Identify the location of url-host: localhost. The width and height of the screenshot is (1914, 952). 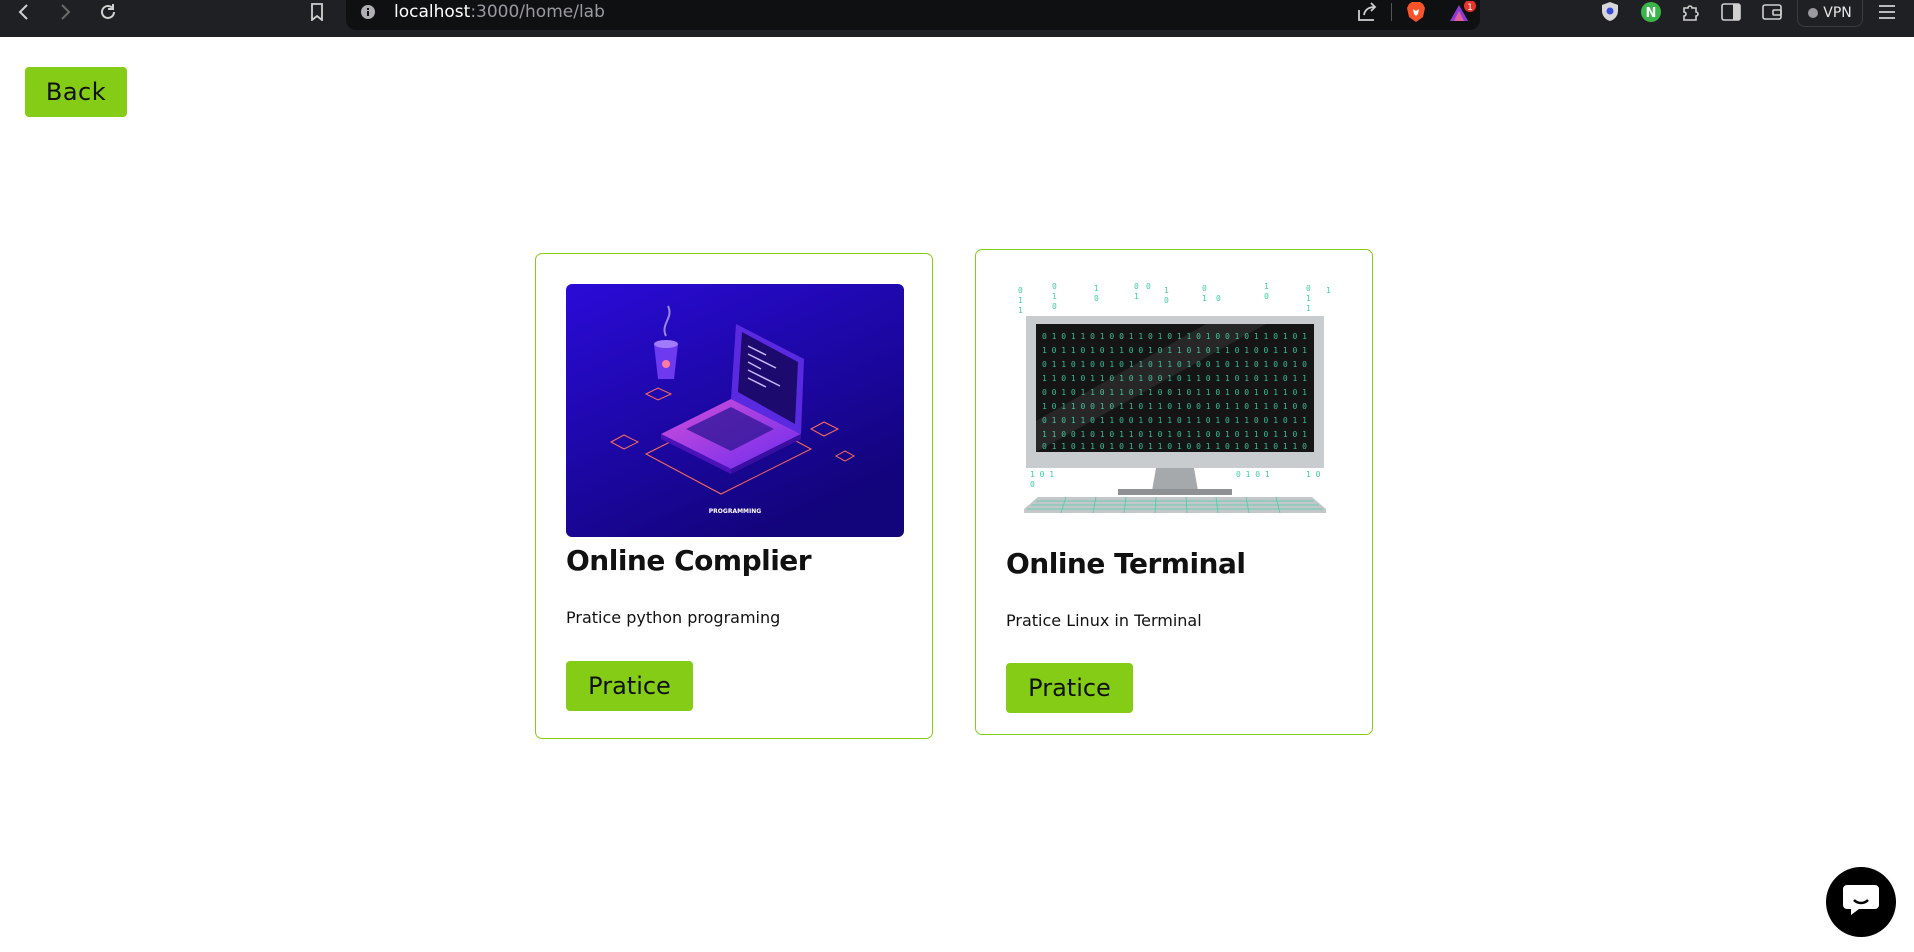
(432, 12).